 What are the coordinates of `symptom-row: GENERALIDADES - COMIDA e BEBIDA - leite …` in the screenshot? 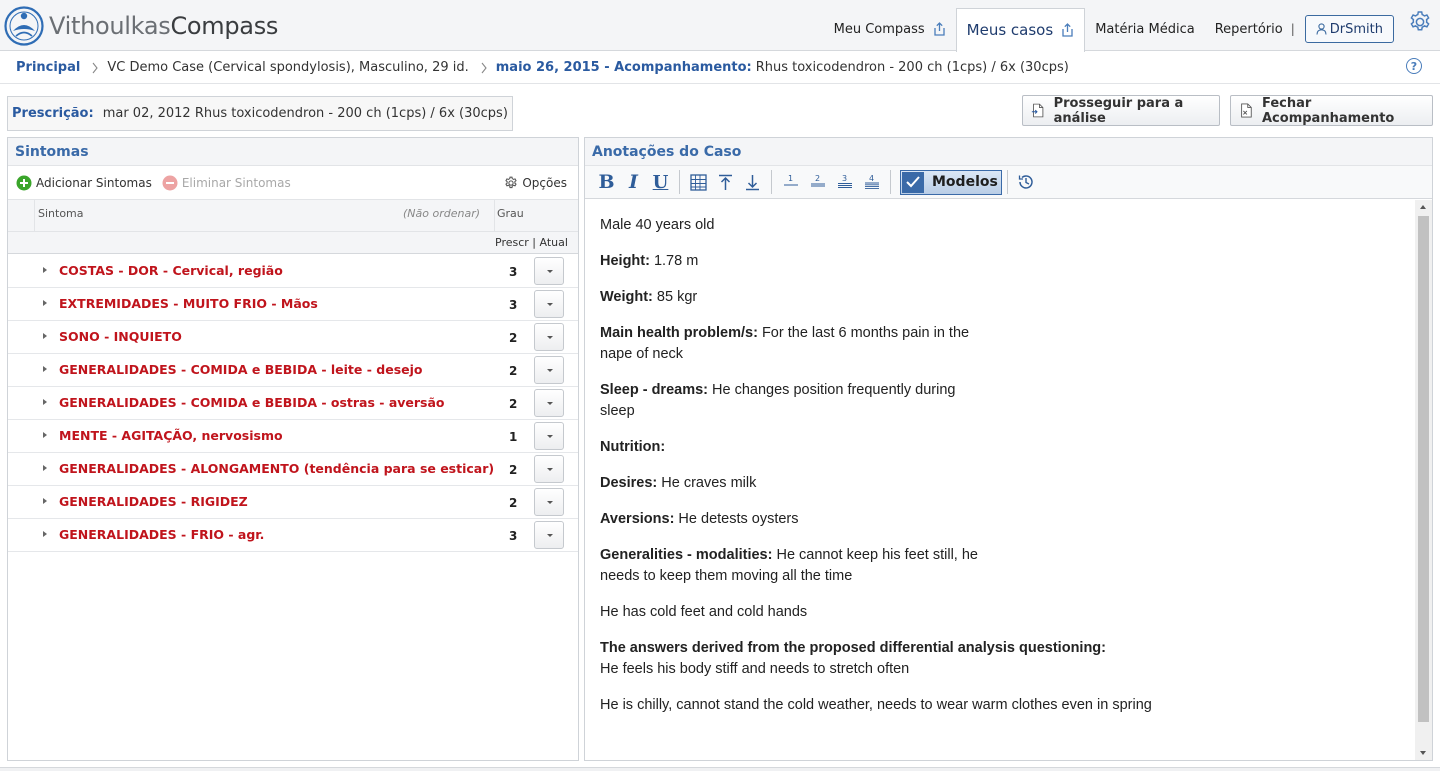 It's located at (293, 370).